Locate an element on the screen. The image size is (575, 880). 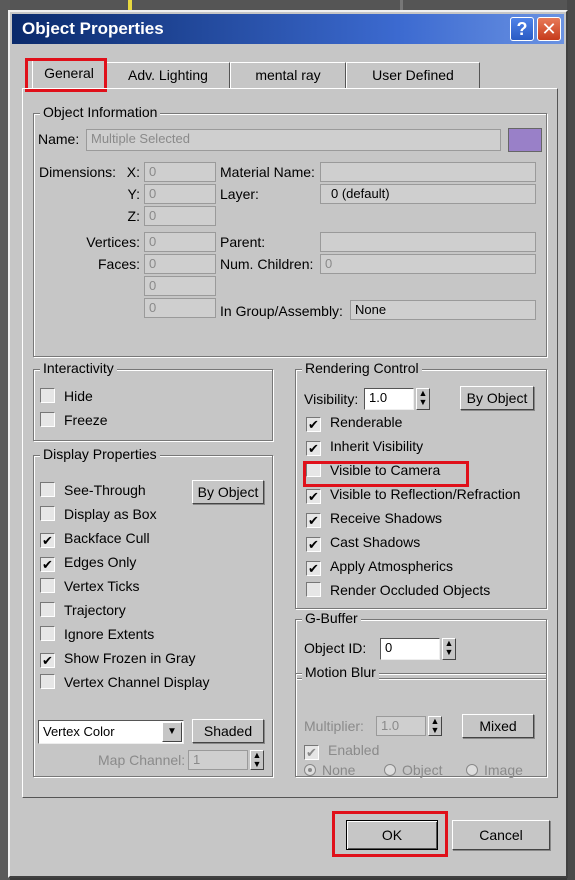
see-through-checkbox: See-Through is located at coordinates (93, 491).